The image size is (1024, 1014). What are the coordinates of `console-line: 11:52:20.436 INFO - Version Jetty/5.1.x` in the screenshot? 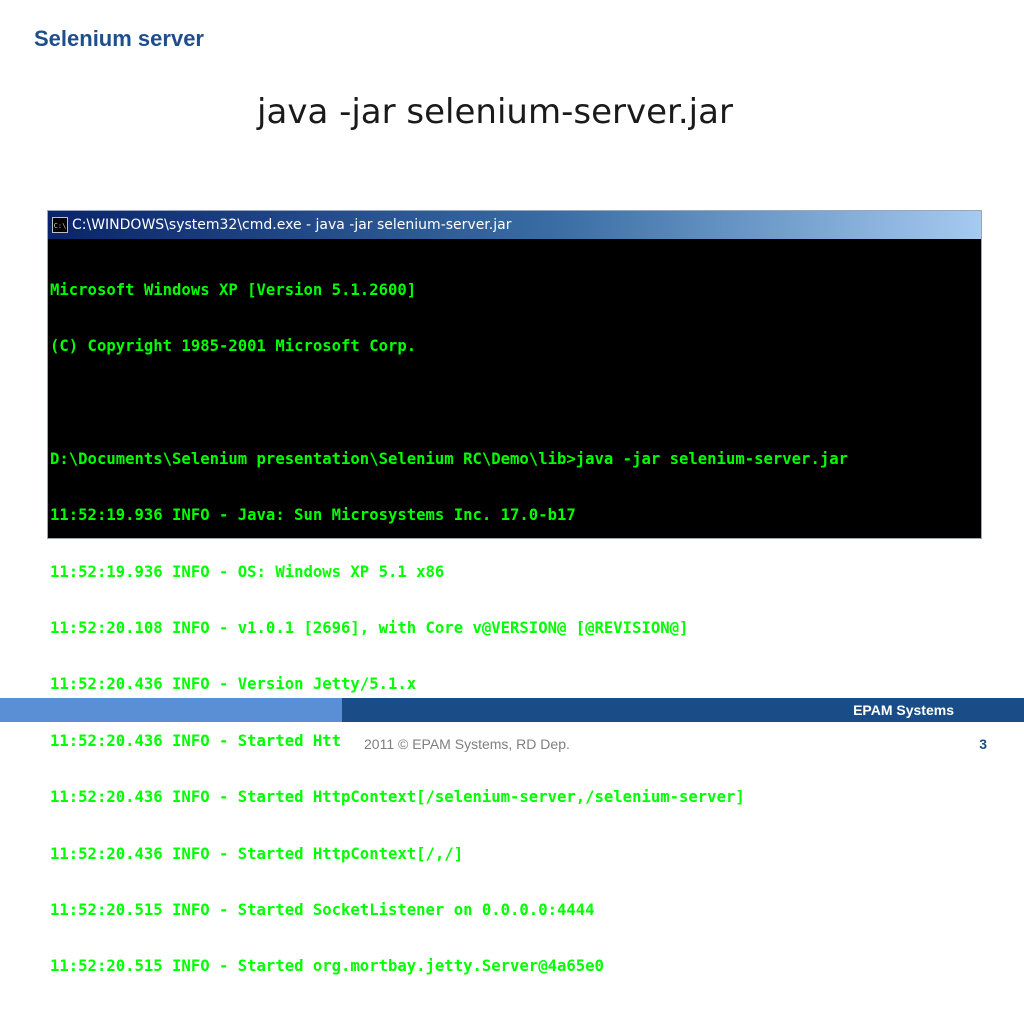 It's located at (233, 684).